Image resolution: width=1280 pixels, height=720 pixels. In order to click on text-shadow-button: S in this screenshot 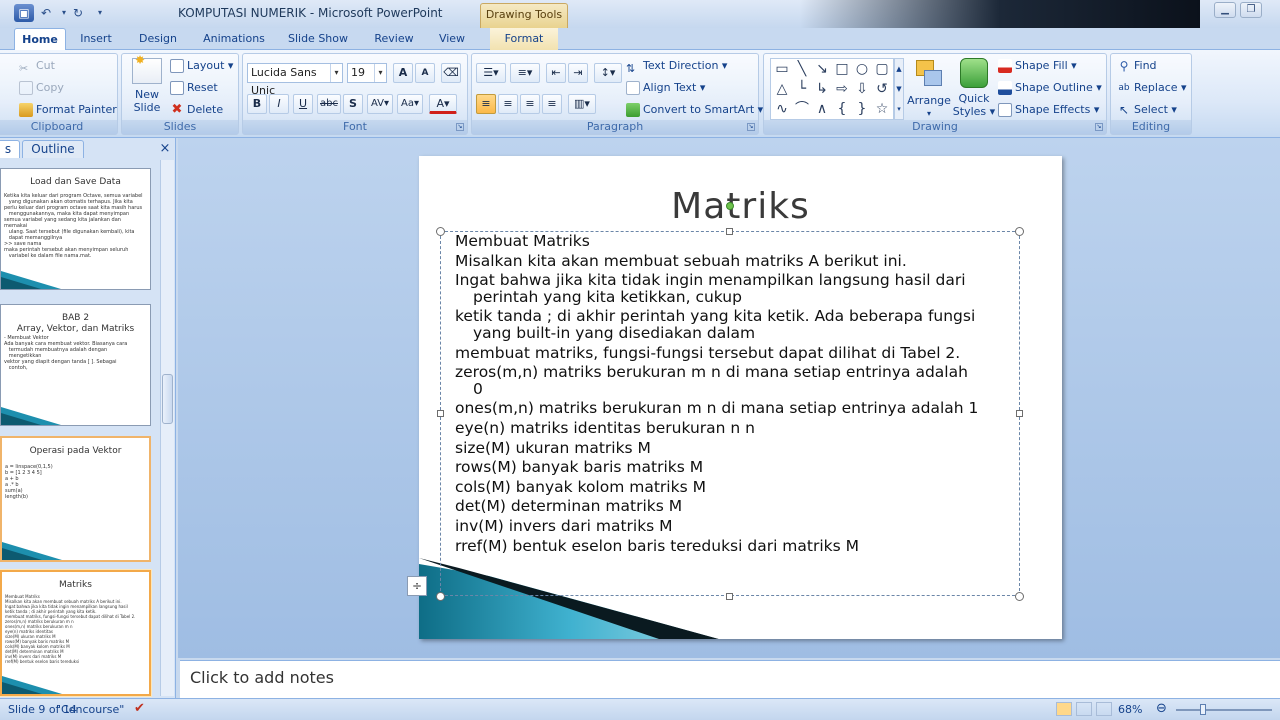, I will do `click(353, 104)`.